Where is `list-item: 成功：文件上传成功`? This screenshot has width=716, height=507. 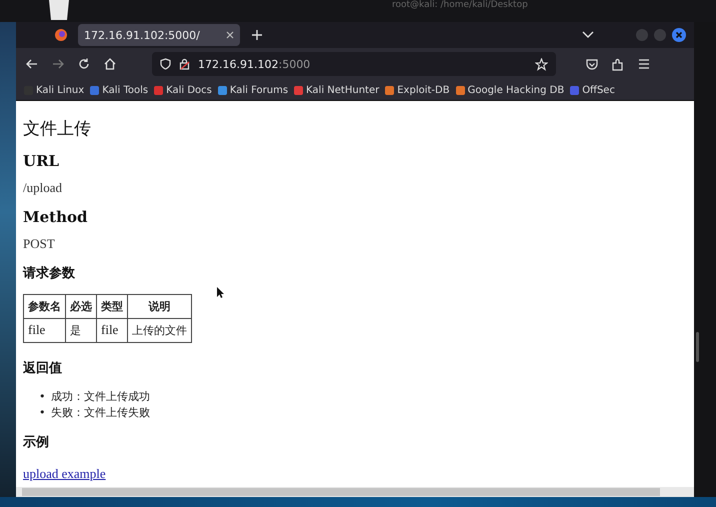
list-item: 成功：文件上传成功 is located at coordinates (100, 397).